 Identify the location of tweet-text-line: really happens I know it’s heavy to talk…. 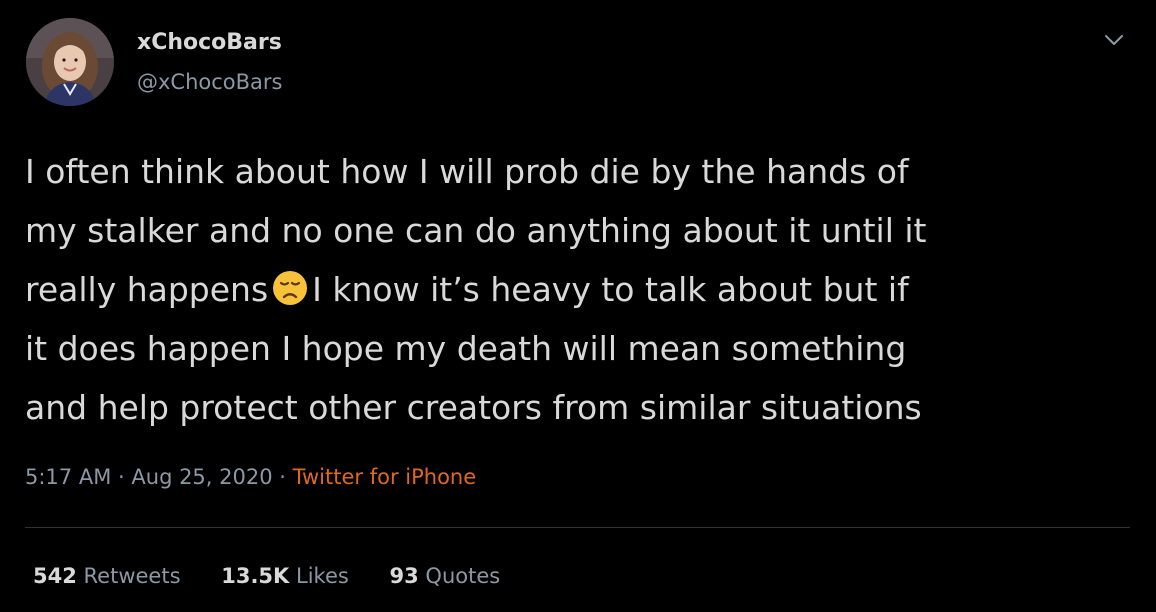
(580, 289).